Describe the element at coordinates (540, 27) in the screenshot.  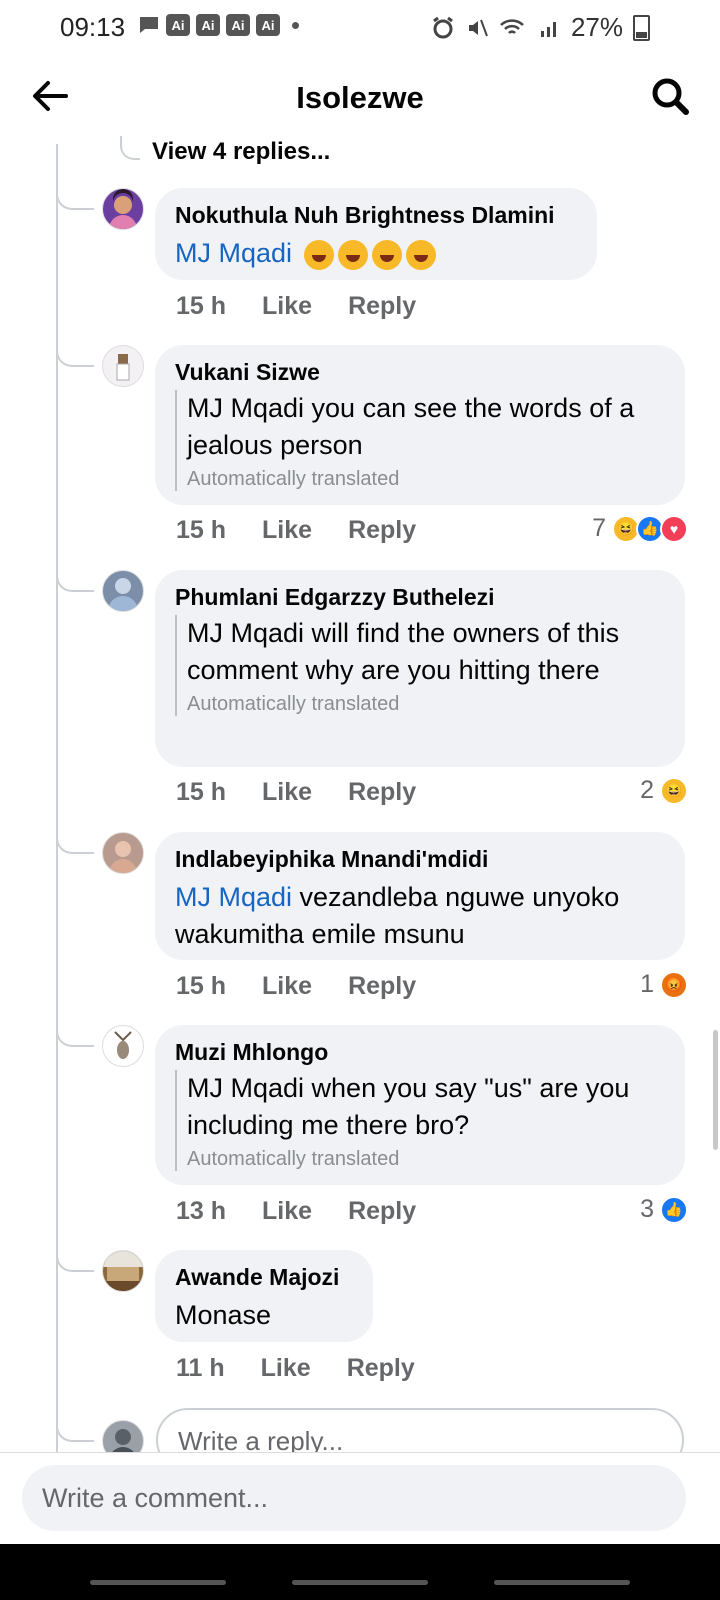
I see `system-icons: 27%` at that location.